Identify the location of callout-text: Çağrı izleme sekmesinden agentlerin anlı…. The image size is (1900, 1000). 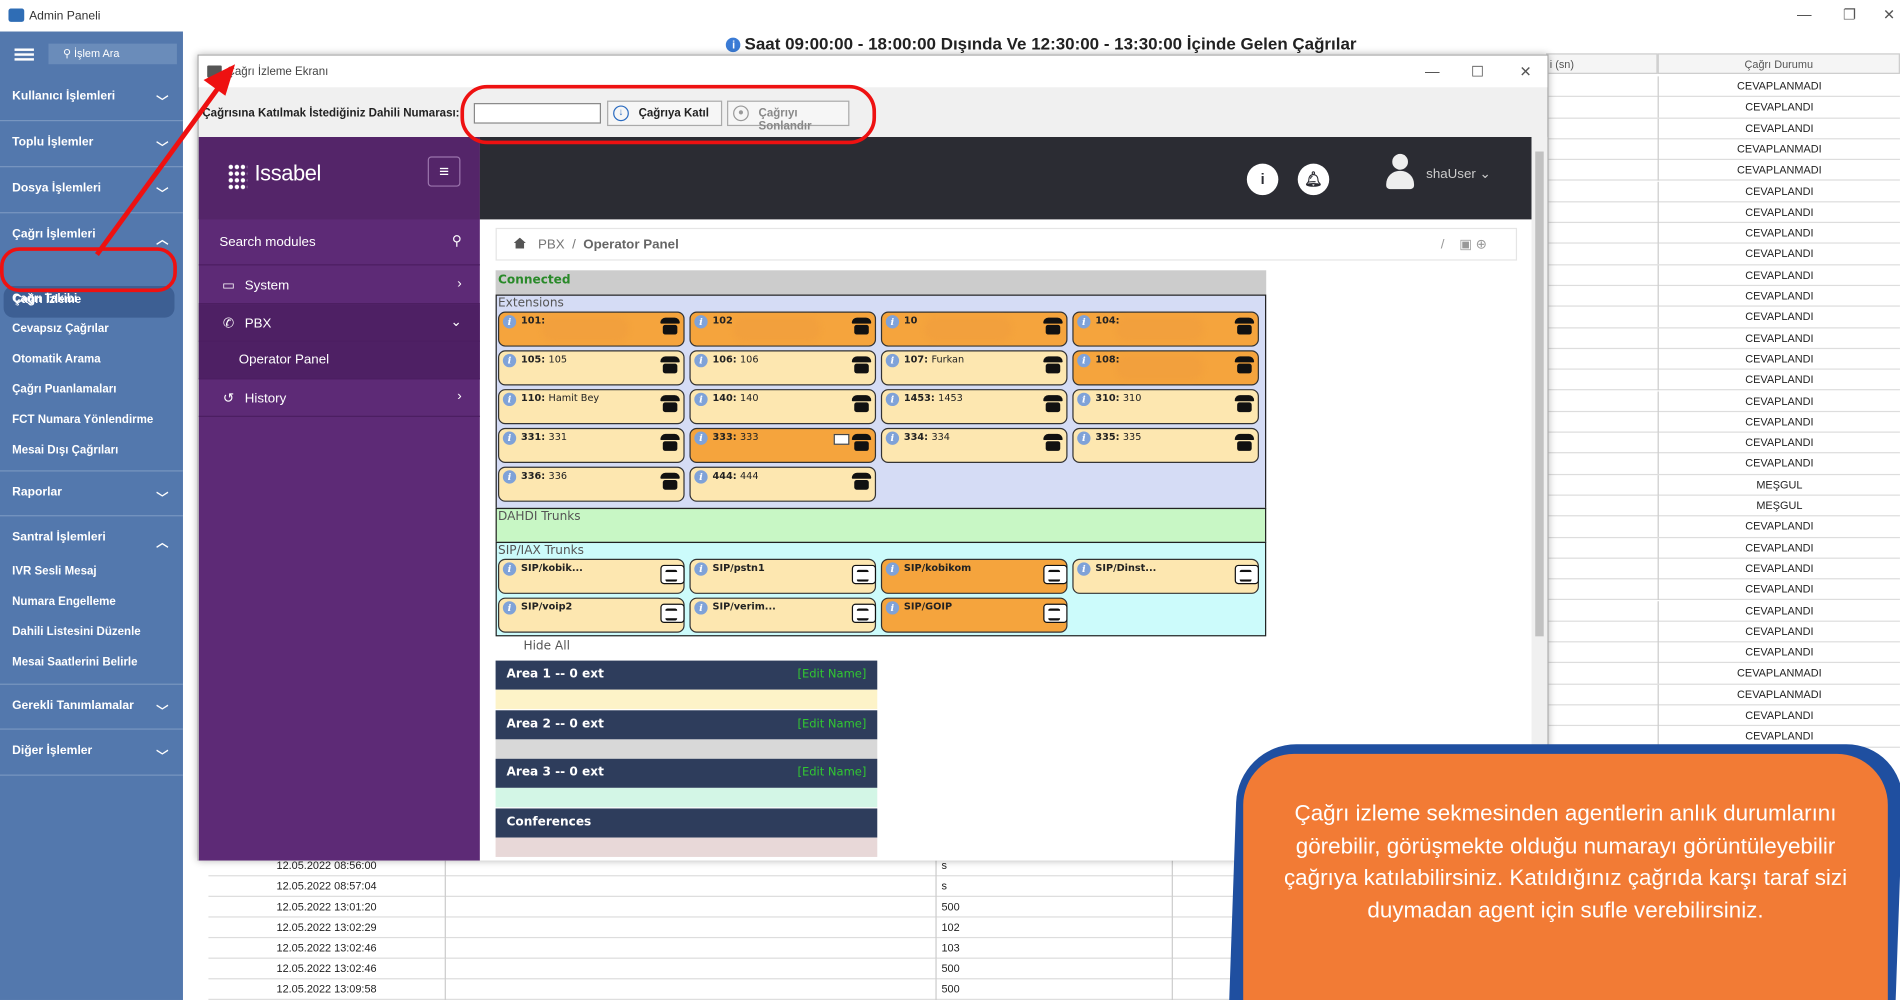
(1565, 876).